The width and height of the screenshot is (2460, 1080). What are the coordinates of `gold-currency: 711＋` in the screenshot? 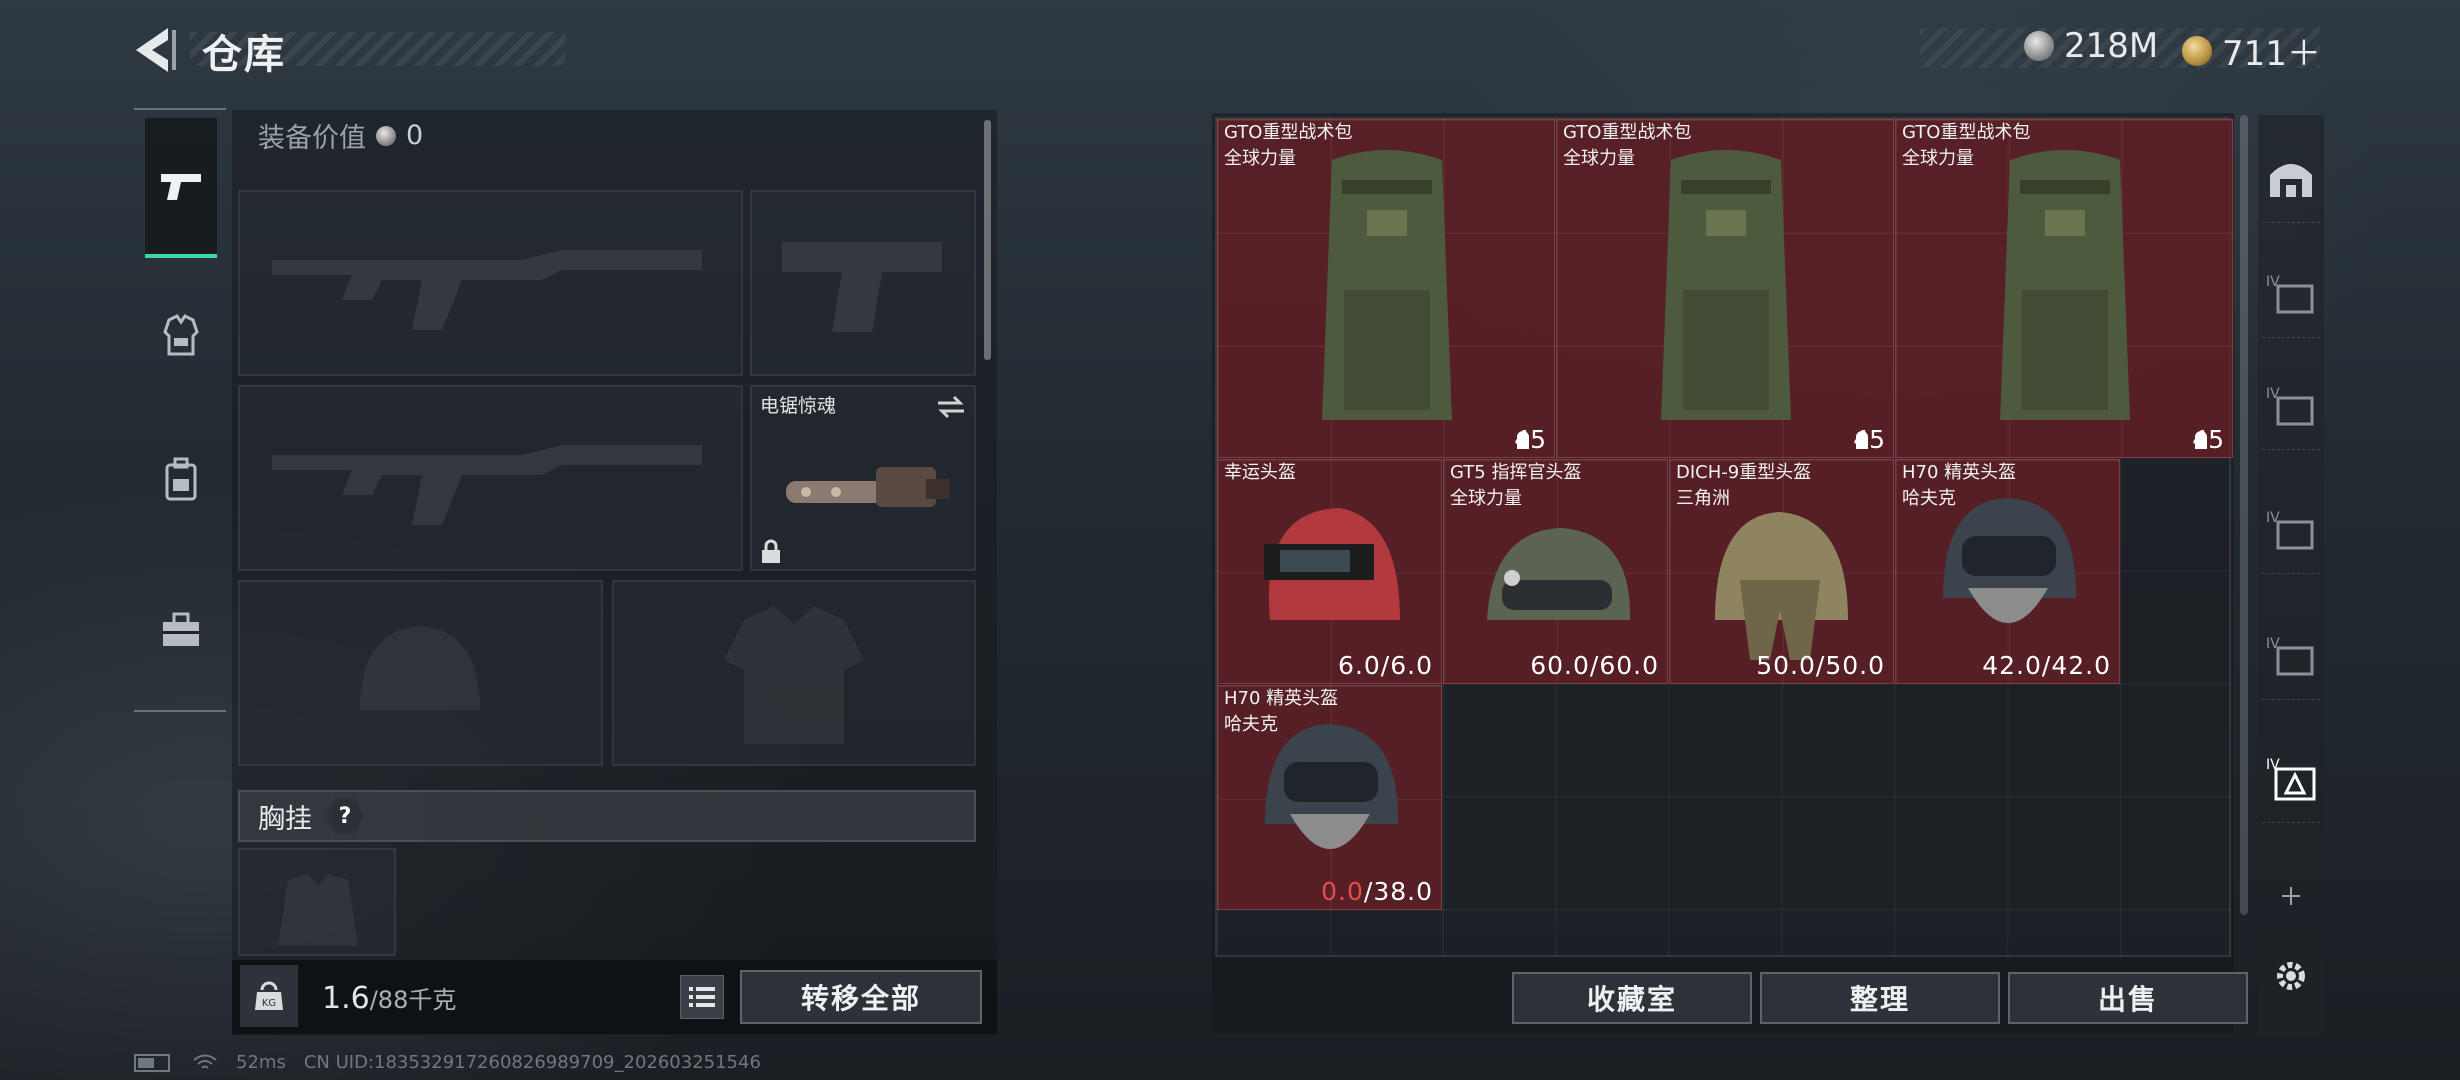 It's located at (2251, 50).